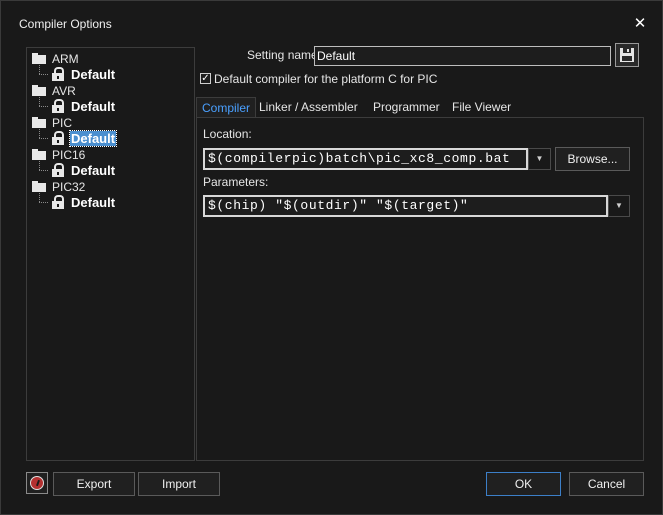 This screenshot has width=663, height=515. Describe the element at coordinates (462, 56) in the screenshot. I see `setting-name-input: Default` at that location.